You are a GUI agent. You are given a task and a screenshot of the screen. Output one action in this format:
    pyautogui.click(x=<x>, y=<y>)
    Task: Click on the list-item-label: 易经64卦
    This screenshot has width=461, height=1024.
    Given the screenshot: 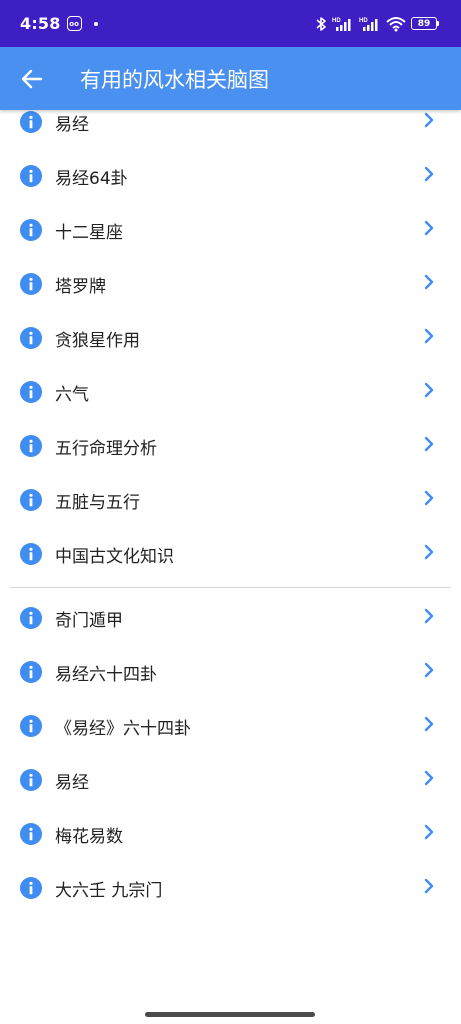 What is the action you would take?
    pyautogui.click(x=91, y=178)
    